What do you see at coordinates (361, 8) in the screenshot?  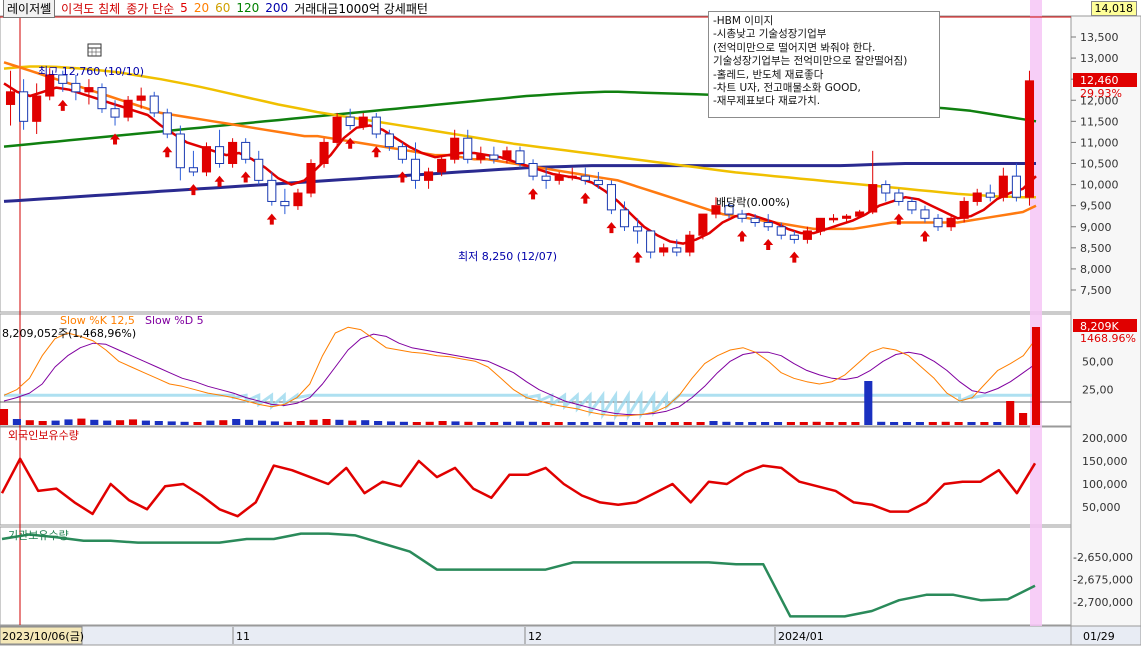 I see `volume-pattern-indicator: 거래대금1000억 강세패턴` at bounding box center [361, 8].